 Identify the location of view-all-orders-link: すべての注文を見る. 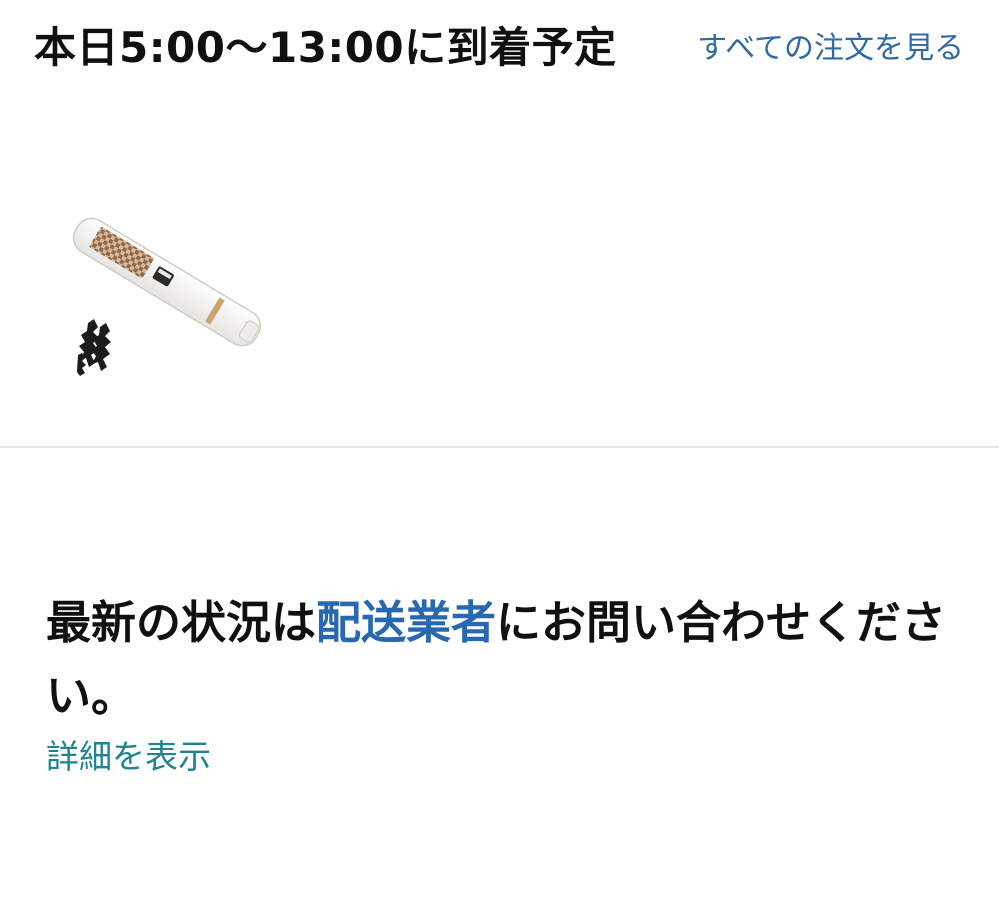
(824, 49).